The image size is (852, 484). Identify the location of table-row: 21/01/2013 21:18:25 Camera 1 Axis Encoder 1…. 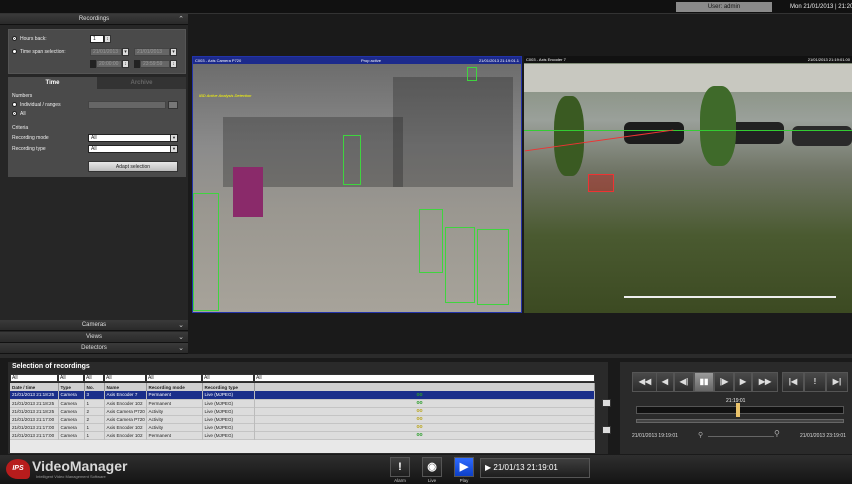
(302, 403).